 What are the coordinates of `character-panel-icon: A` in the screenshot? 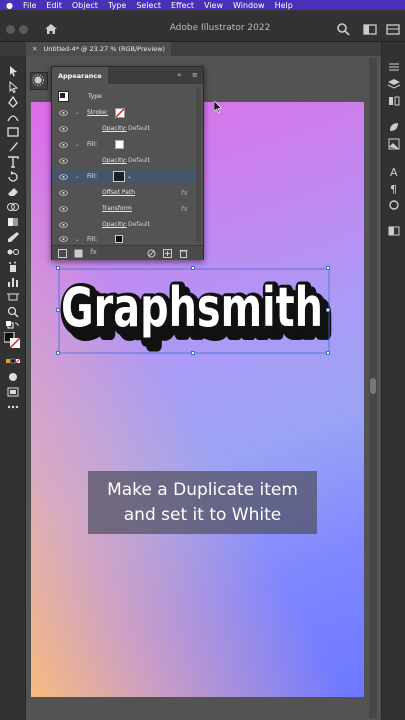 It's located at (394, 170).